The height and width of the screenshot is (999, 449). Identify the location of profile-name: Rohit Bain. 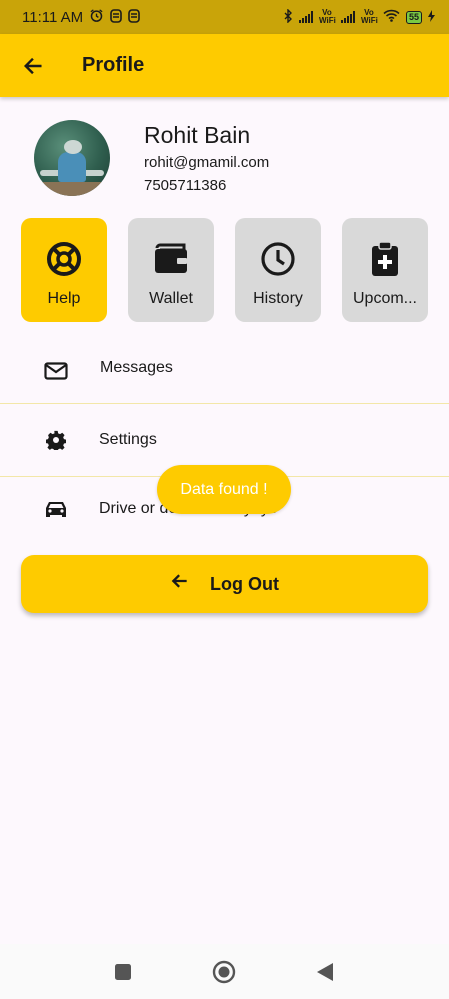
(197, 135).